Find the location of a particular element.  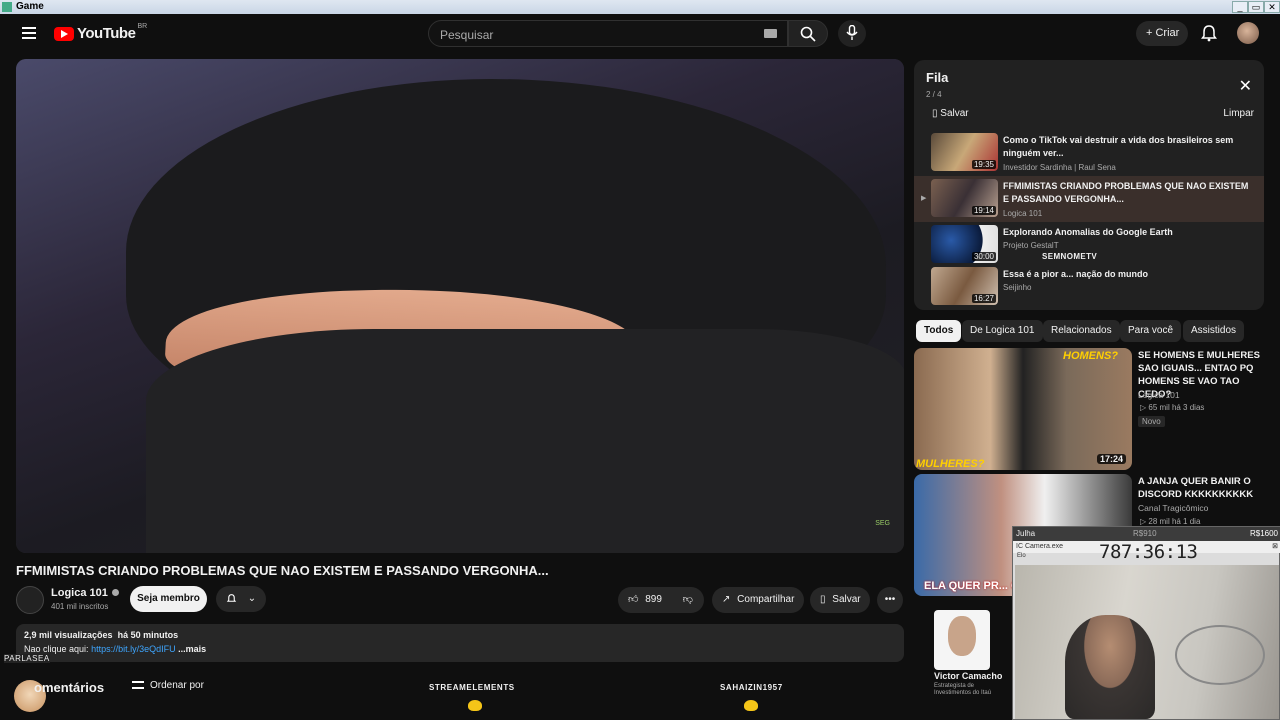

queue-thumbnail: 30:00 is located at coordinates (964, 244).